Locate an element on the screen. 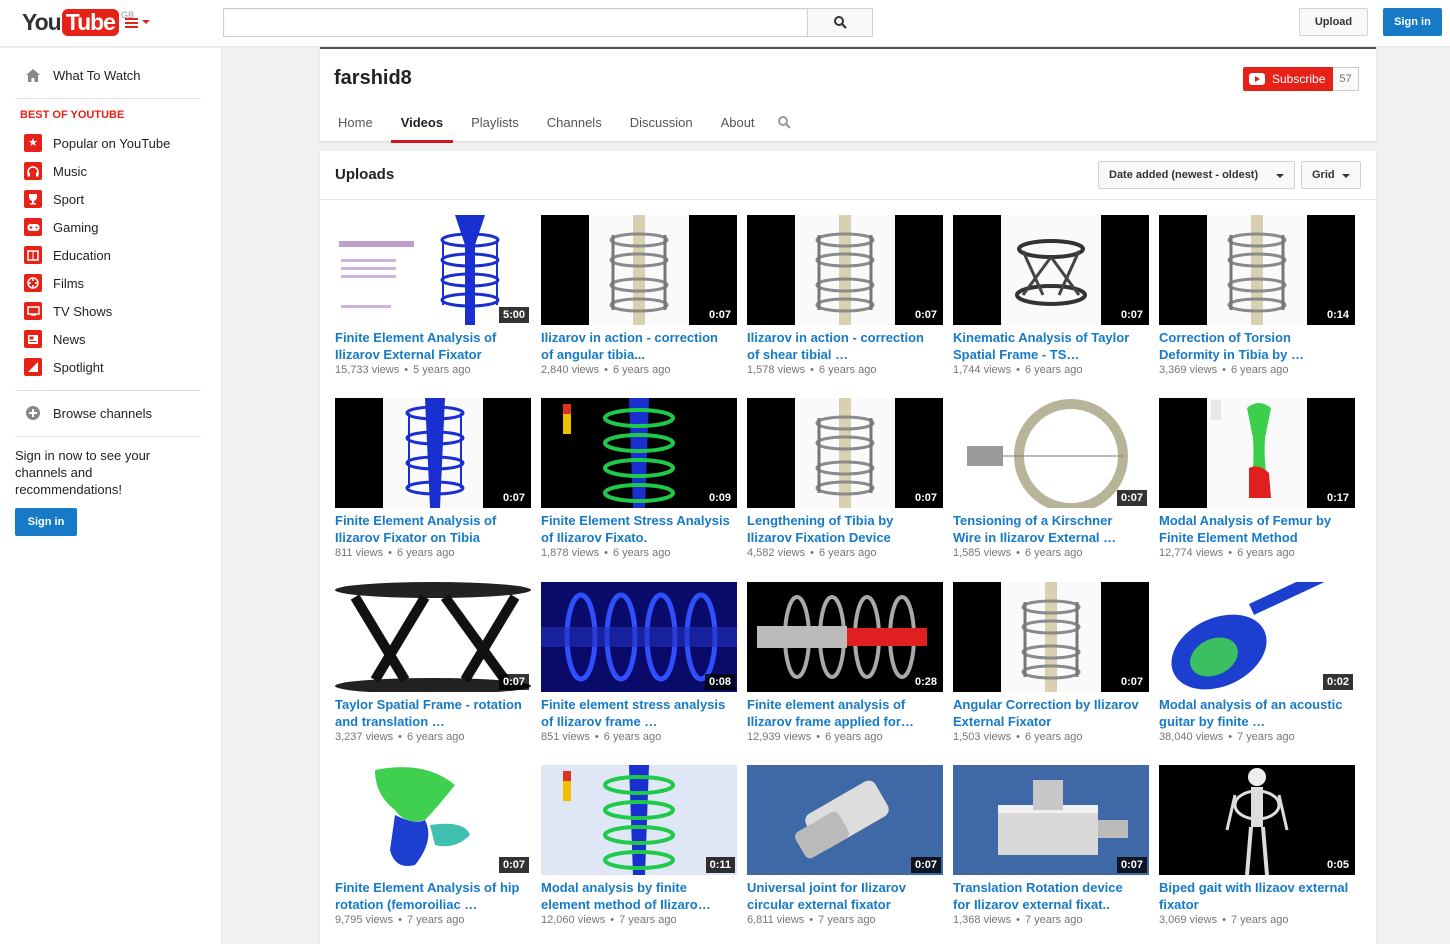 This screenshot has height=944, width=1450. video-views: 811 views is located at coordinates (359, 553).